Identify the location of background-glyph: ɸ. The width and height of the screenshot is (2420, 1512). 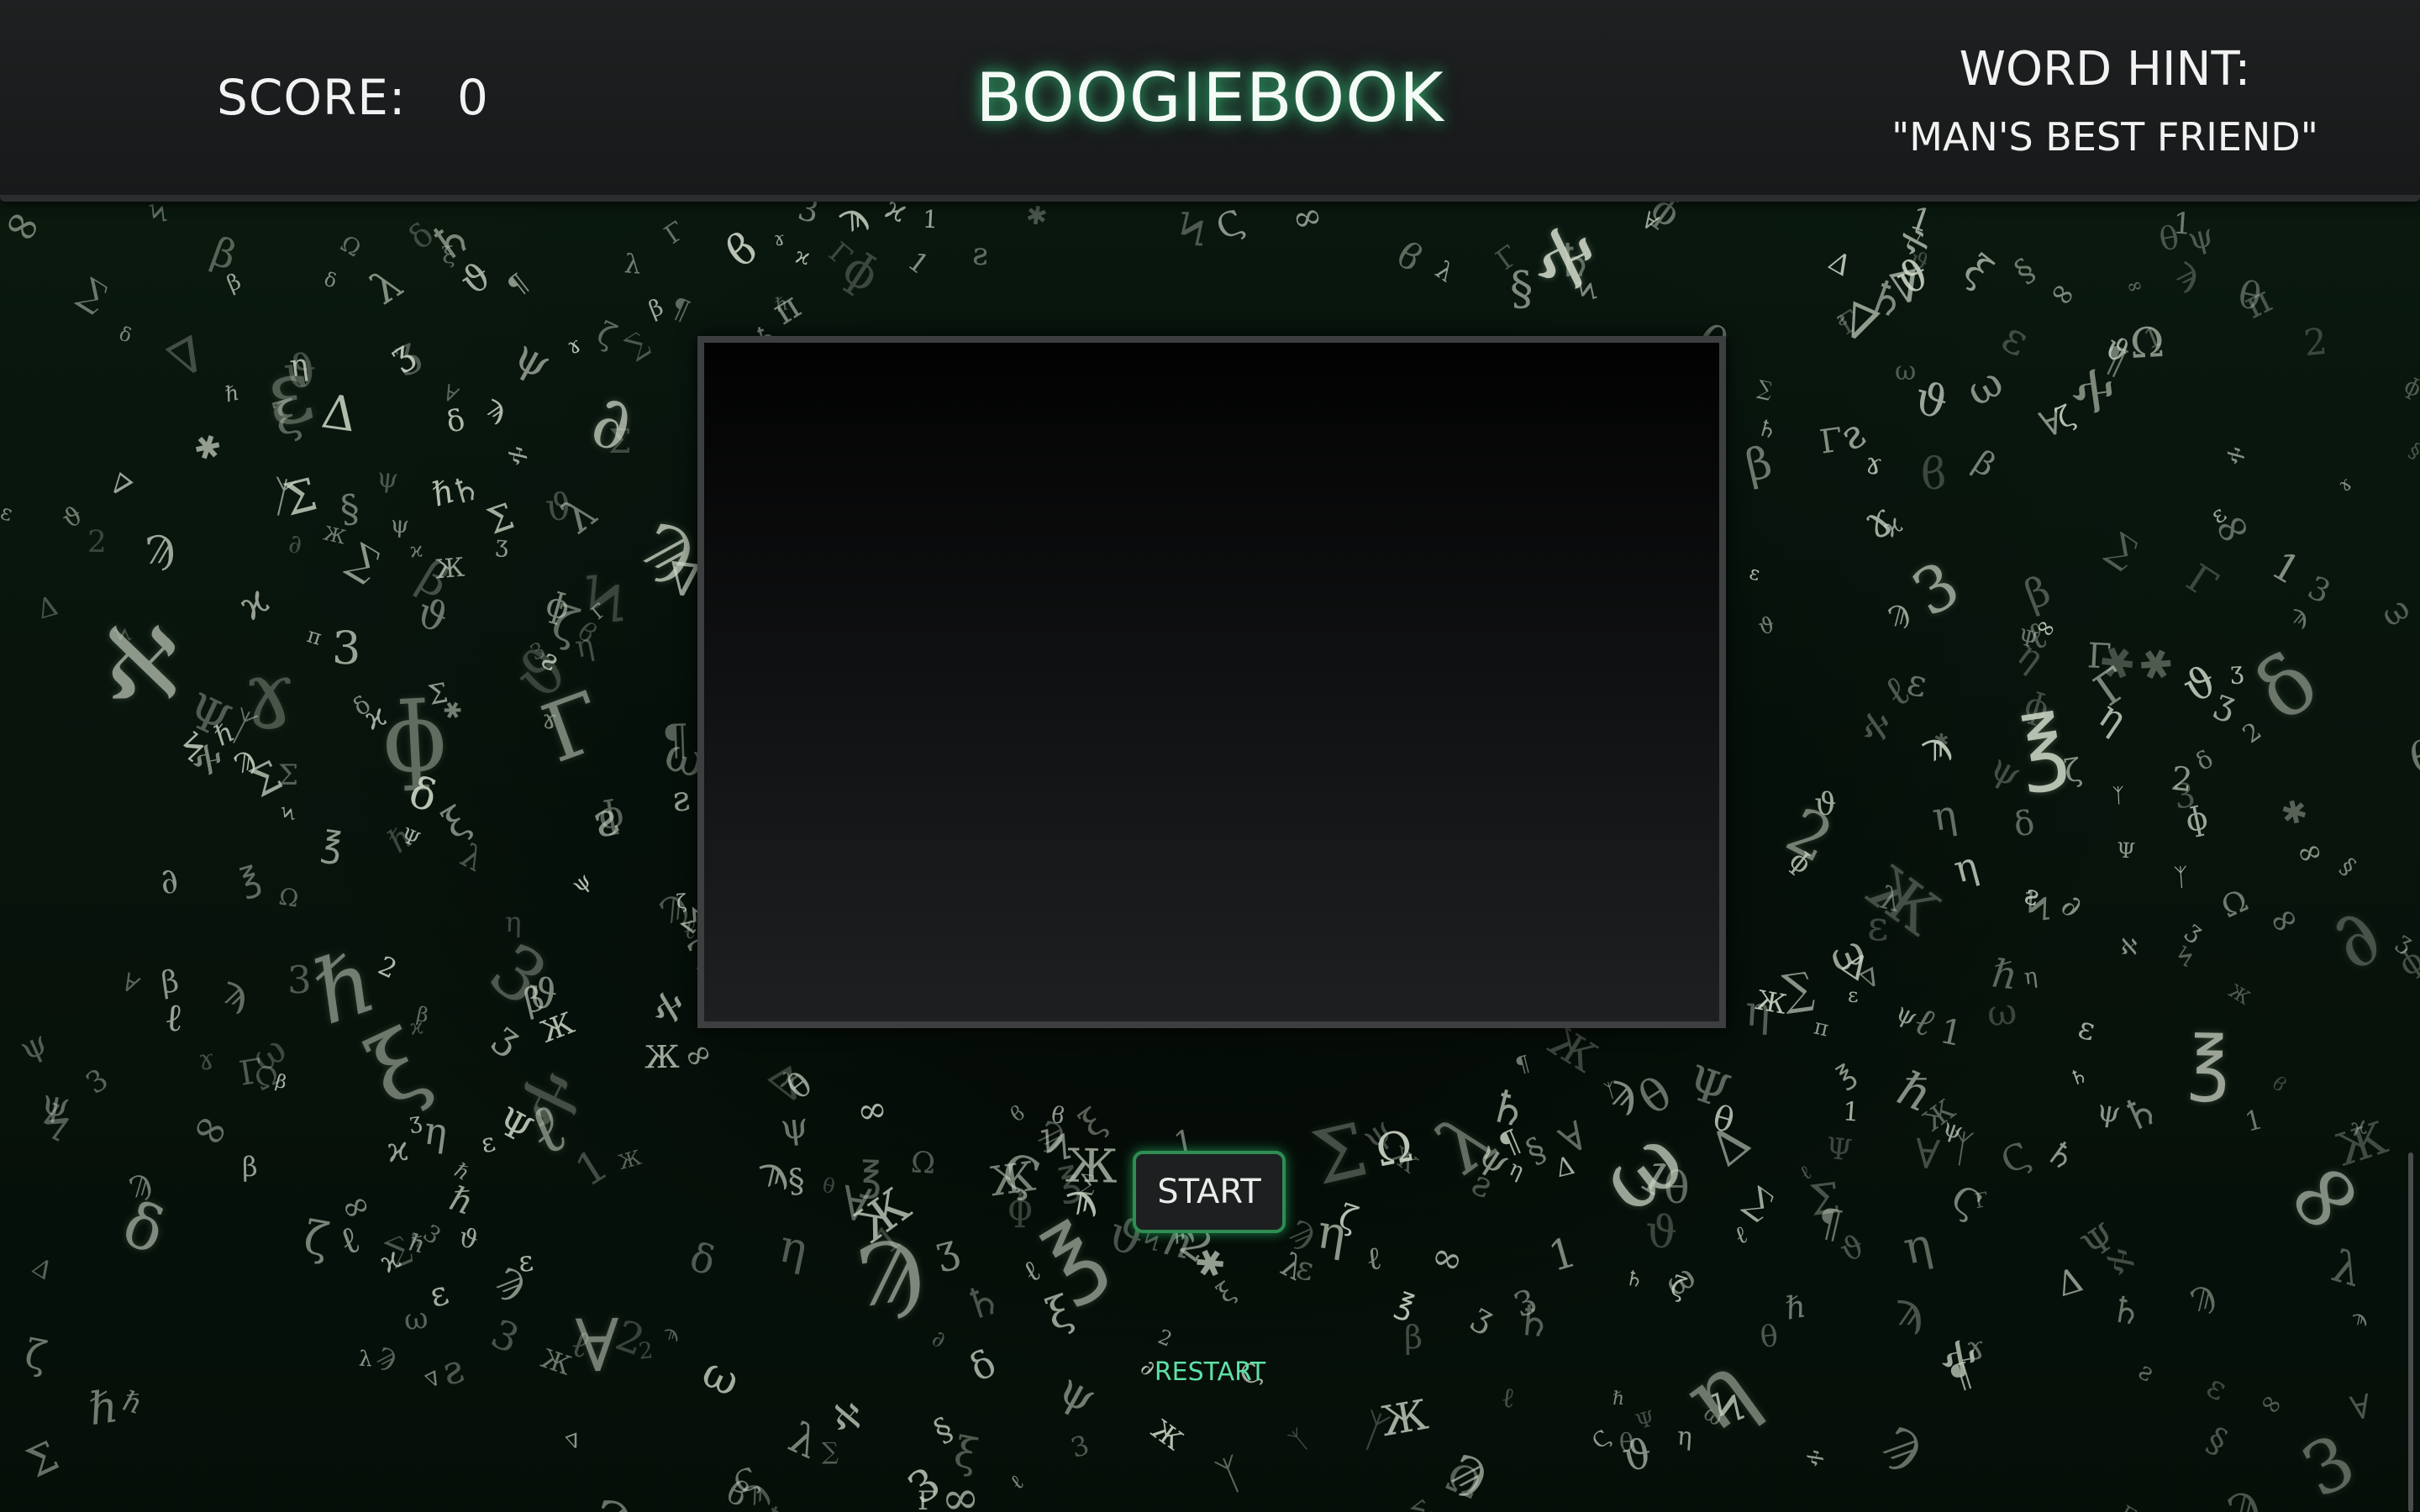
(2196, 819).